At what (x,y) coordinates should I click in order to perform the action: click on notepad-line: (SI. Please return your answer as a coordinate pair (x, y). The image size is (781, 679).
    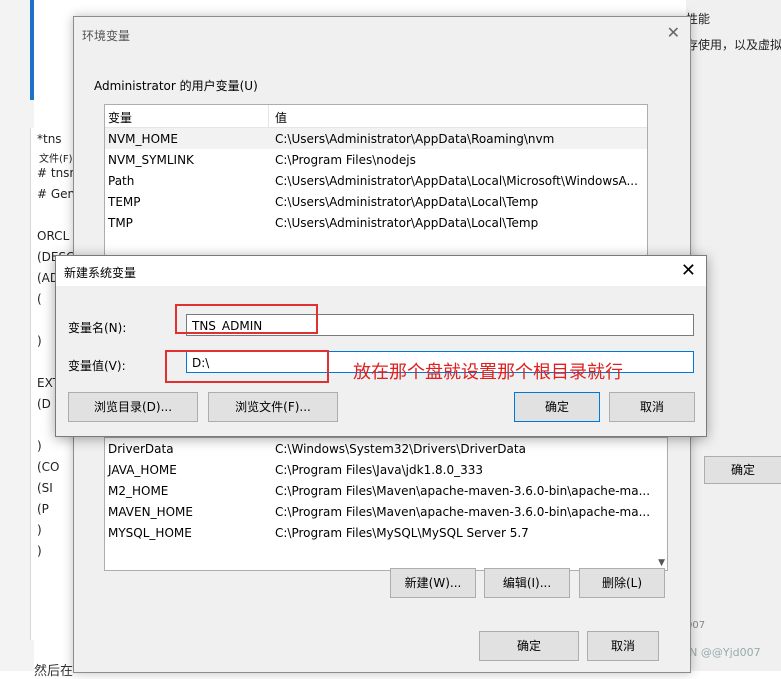
    Looking at the image, I should click on (45, 488).